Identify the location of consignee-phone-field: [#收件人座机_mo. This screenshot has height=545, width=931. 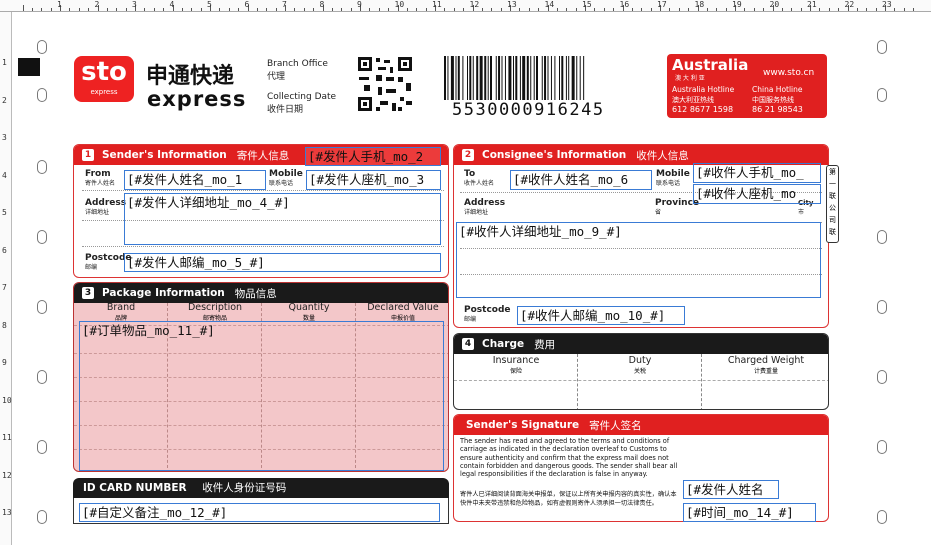
(757, 194).